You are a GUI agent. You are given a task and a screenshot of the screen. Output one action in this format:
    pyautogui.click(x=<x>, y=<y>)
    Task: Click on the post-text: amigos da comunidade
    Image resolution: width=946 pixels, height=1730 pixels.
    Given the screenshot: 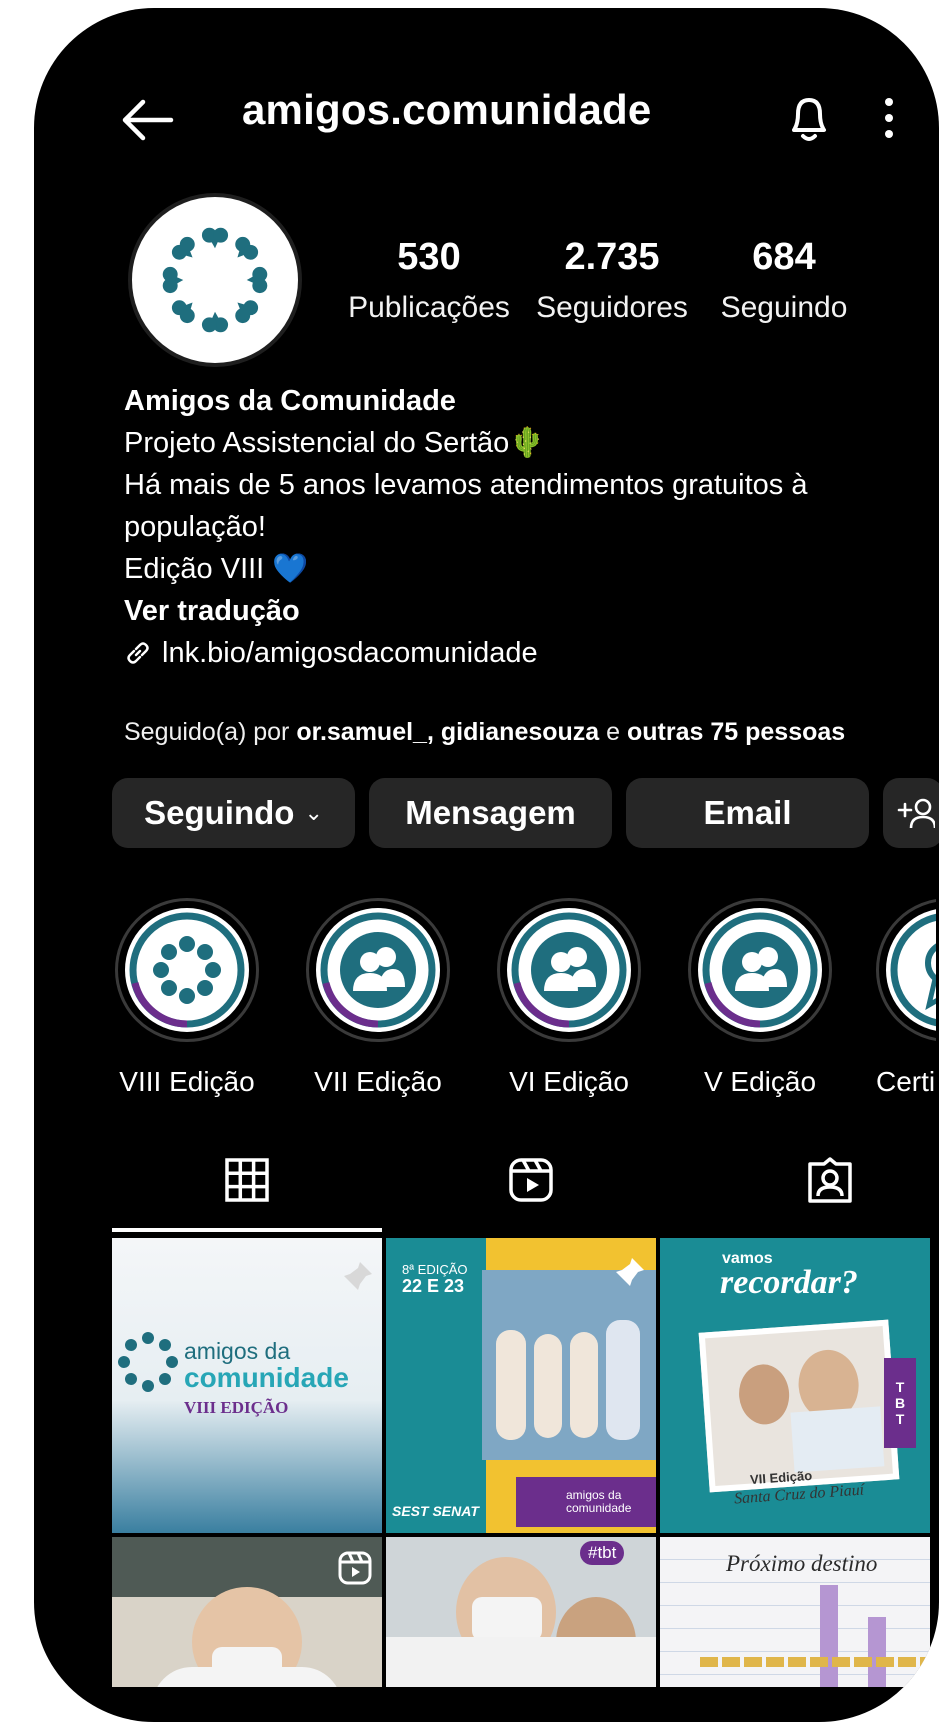 What is the action you would take?
    pyautogui.click(x=599, y=1501)
    